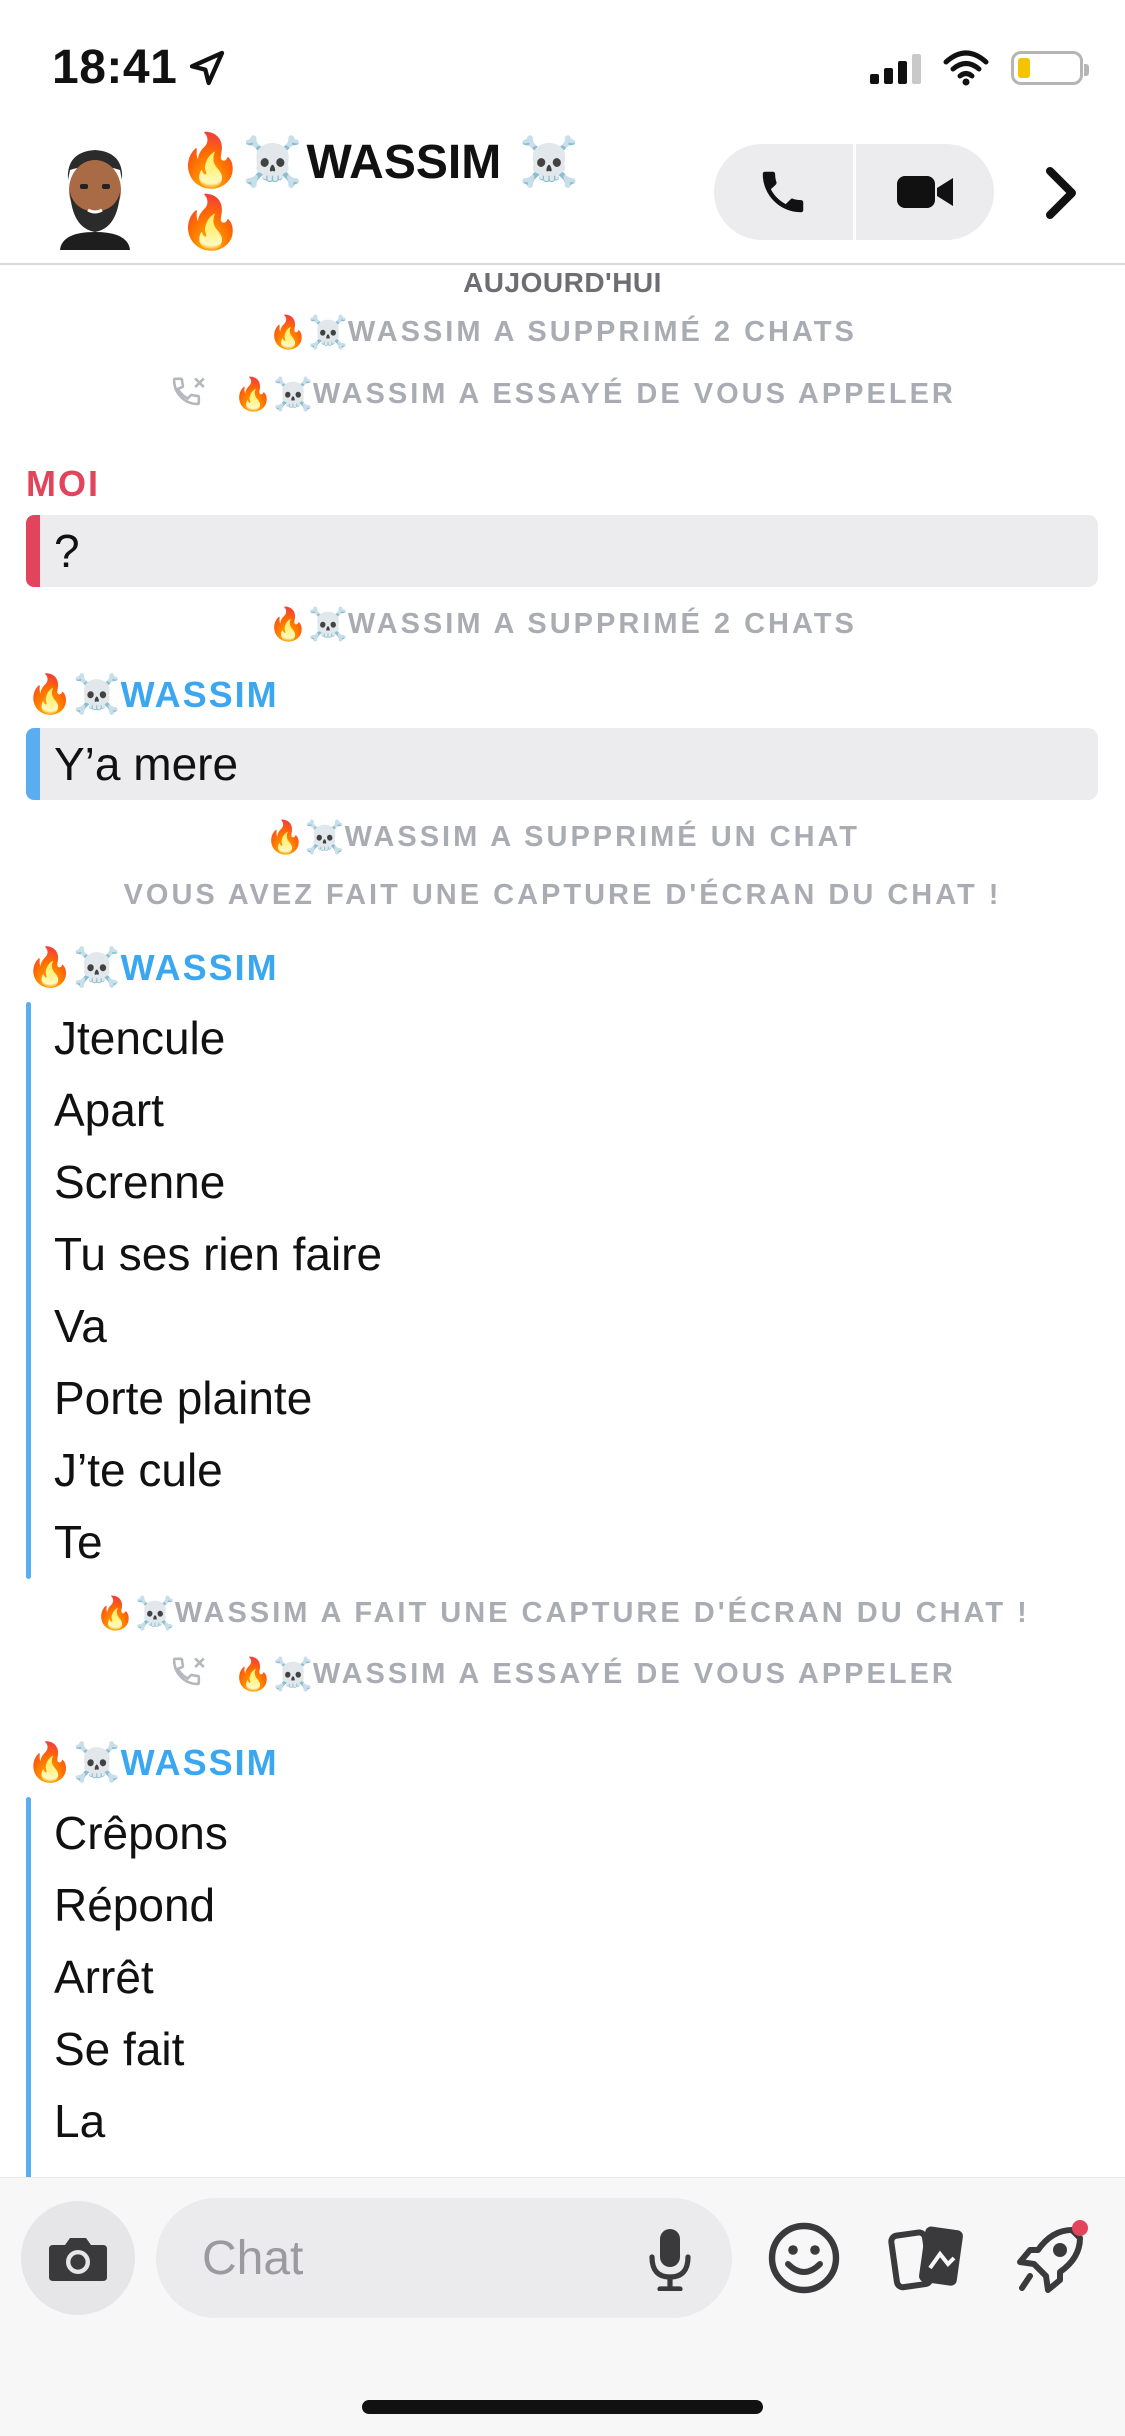  Describe the element at coordinates (95, 195) in the screenshot. I see `avatar` at that location.